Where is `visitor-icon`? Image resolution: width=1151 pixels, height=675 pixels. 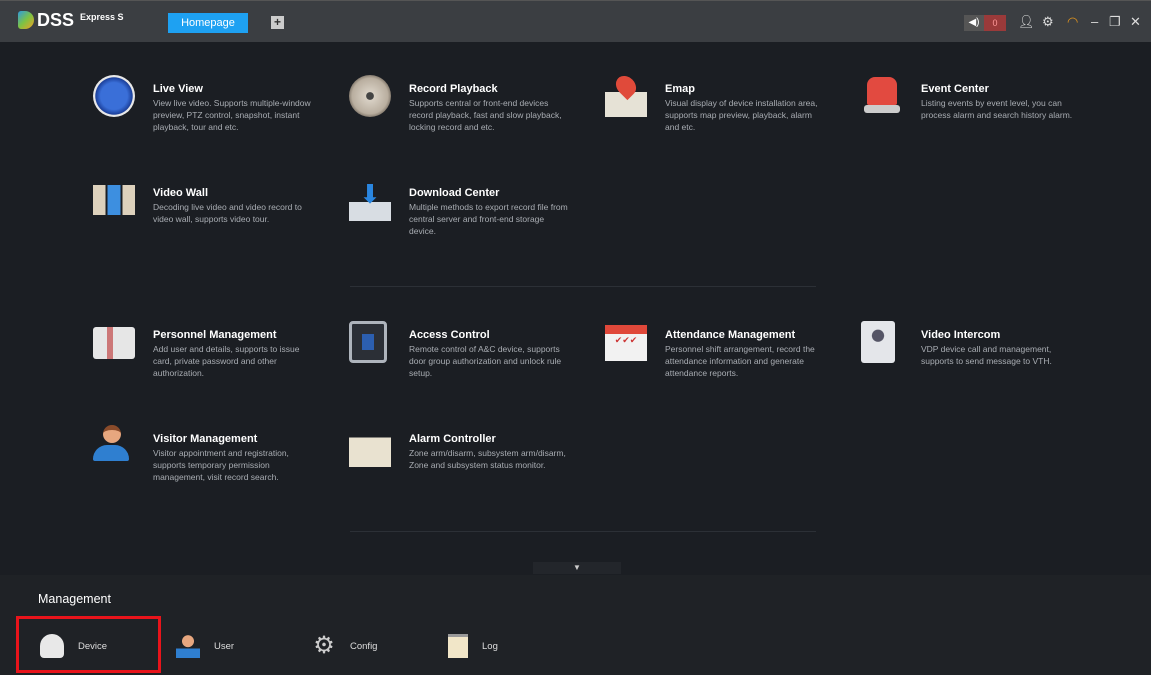 visitor-icon is located at coordinates (114, 446).